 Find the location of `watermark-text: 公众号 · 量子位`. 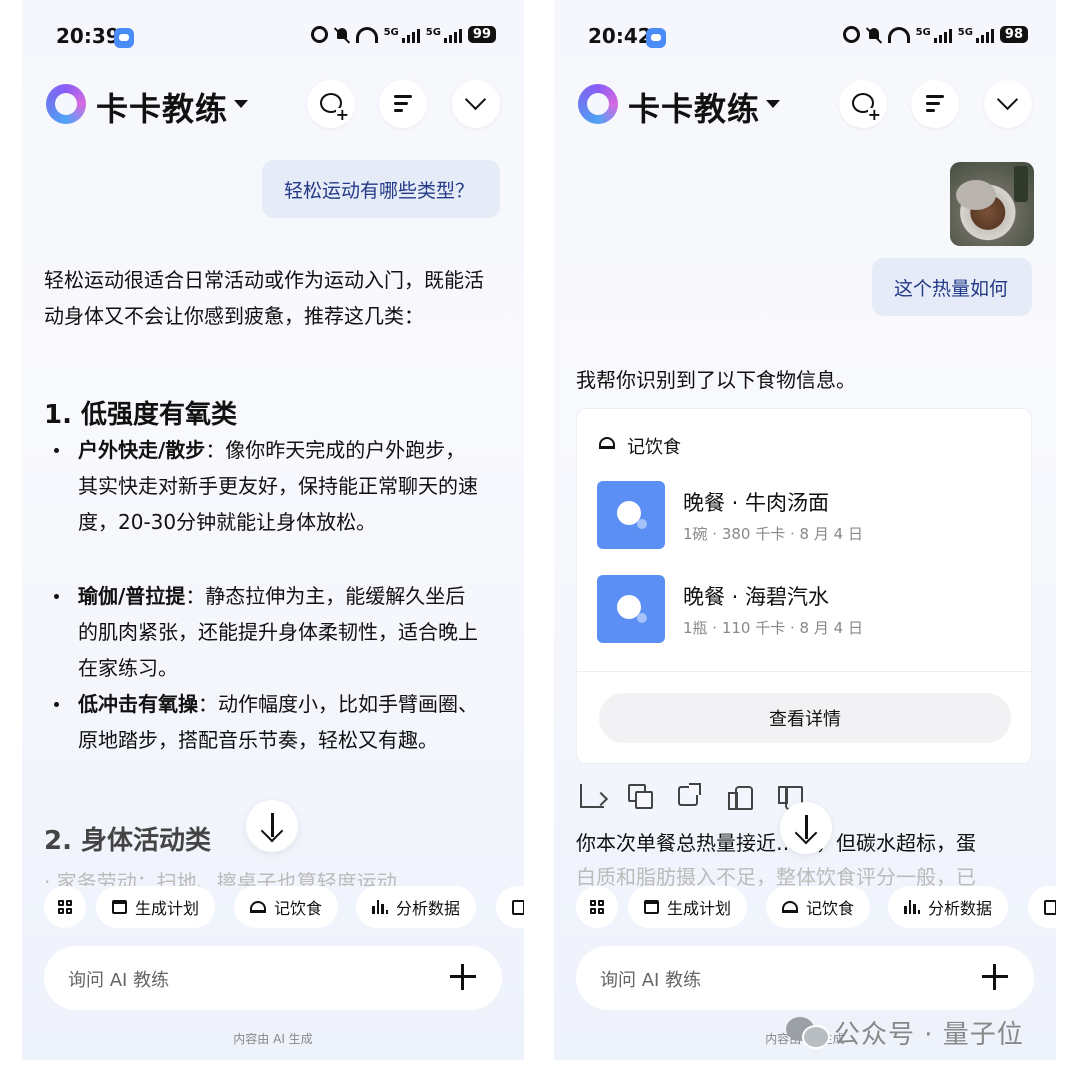

watermark-text: 公众号 · 量子位 is located at coordinates (929, 1034).